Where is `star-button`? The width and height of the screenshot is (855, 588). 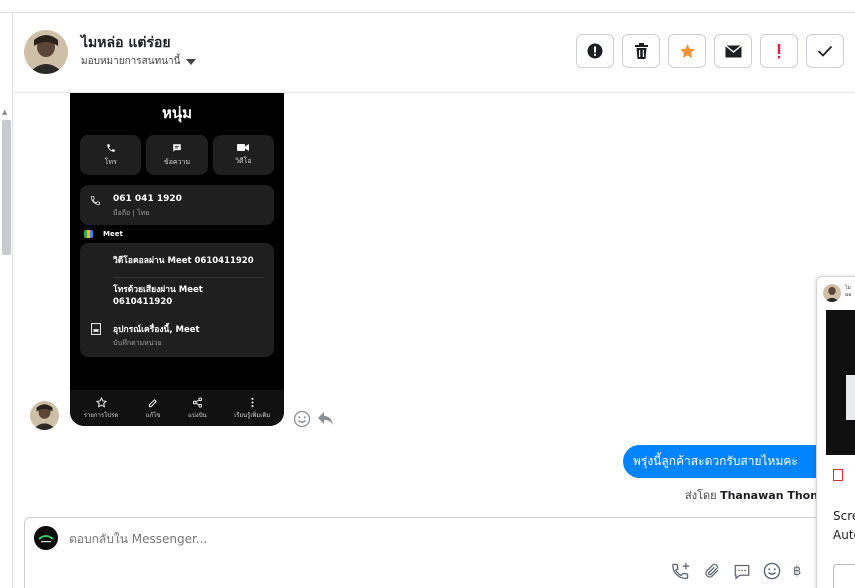
star-button is located at coordinates (687, 51).